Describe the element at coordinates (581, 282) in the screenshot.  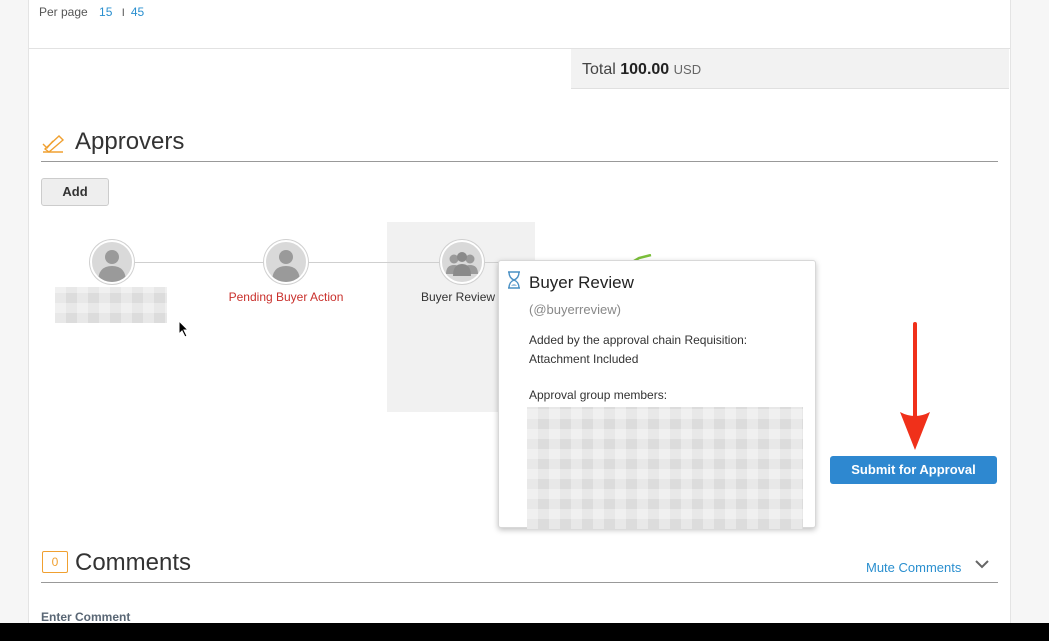
I see `popup-title: Buyer Review` at that location.